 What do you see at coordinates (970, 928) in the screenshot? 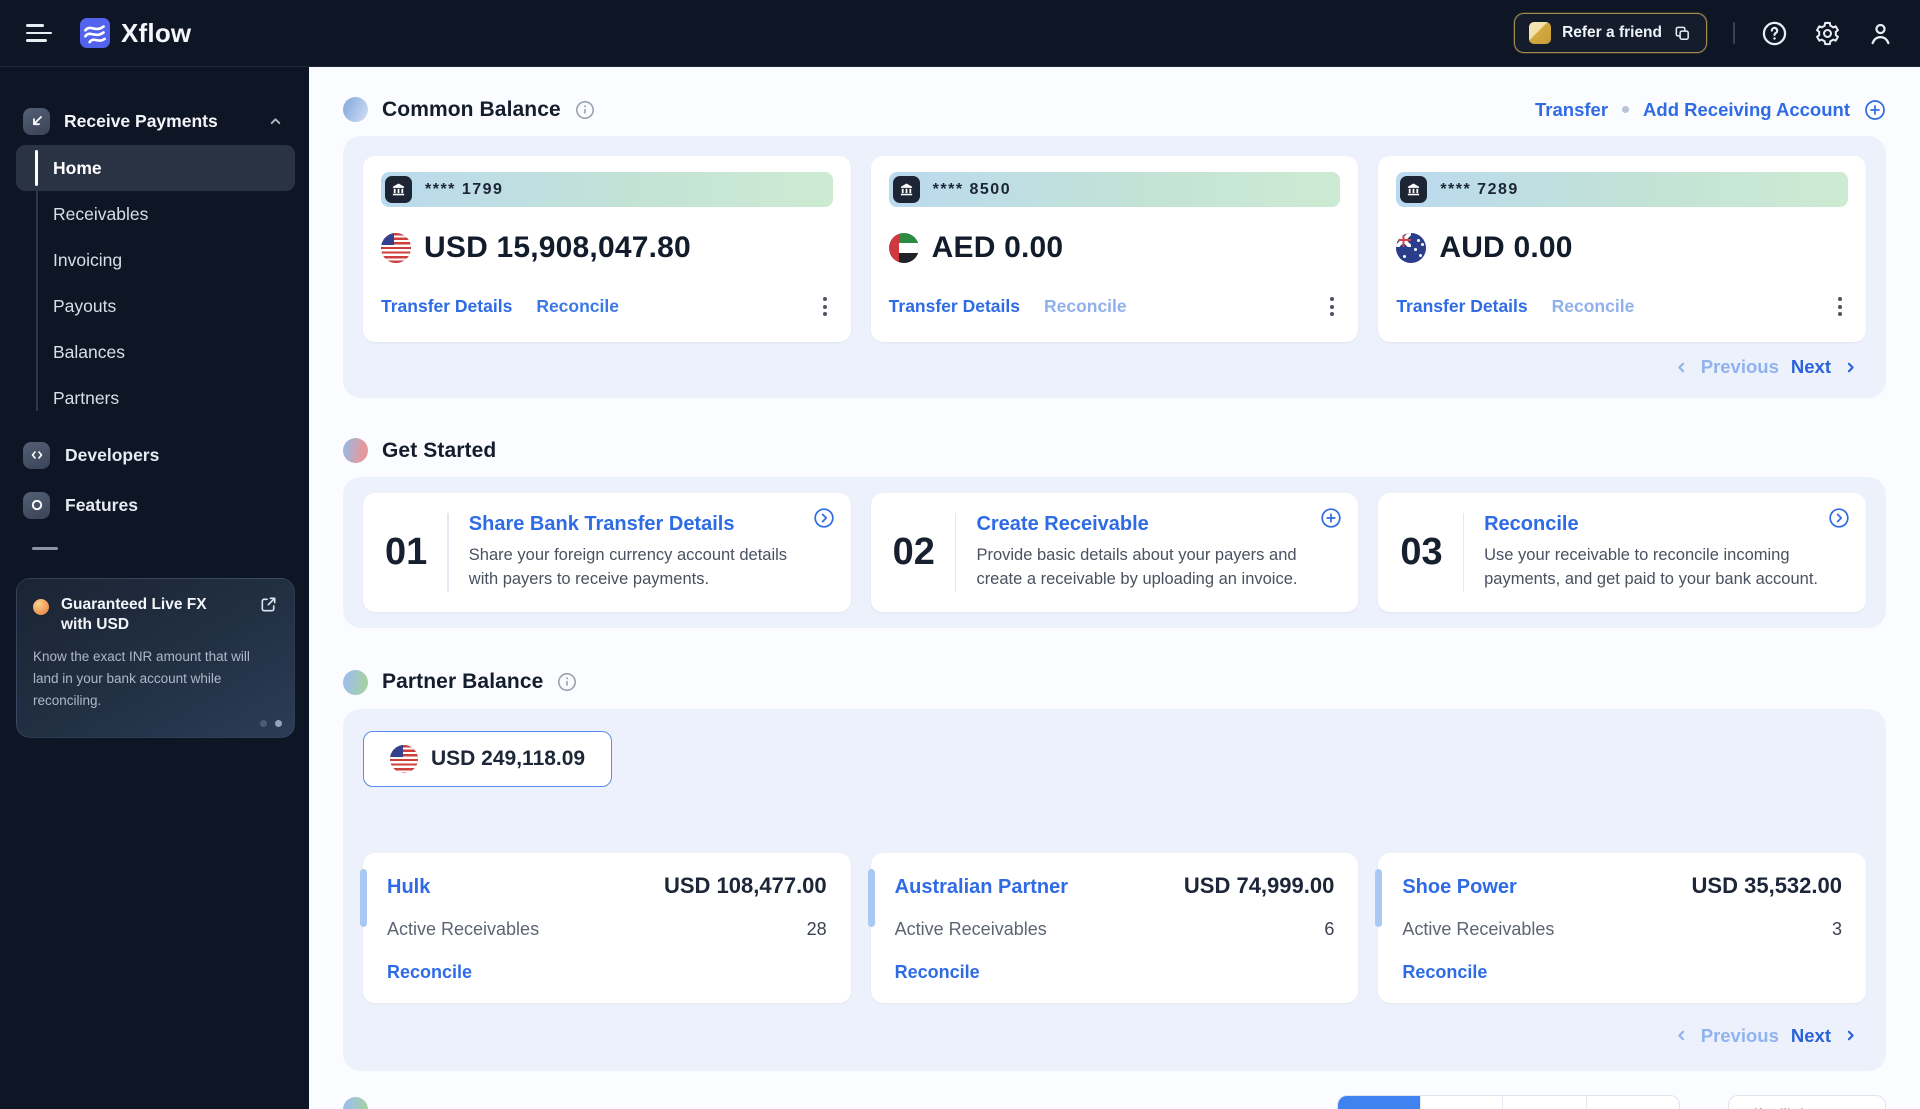
I see `active-receivables-label: Active Receivables` at bounding box center [970, 928].